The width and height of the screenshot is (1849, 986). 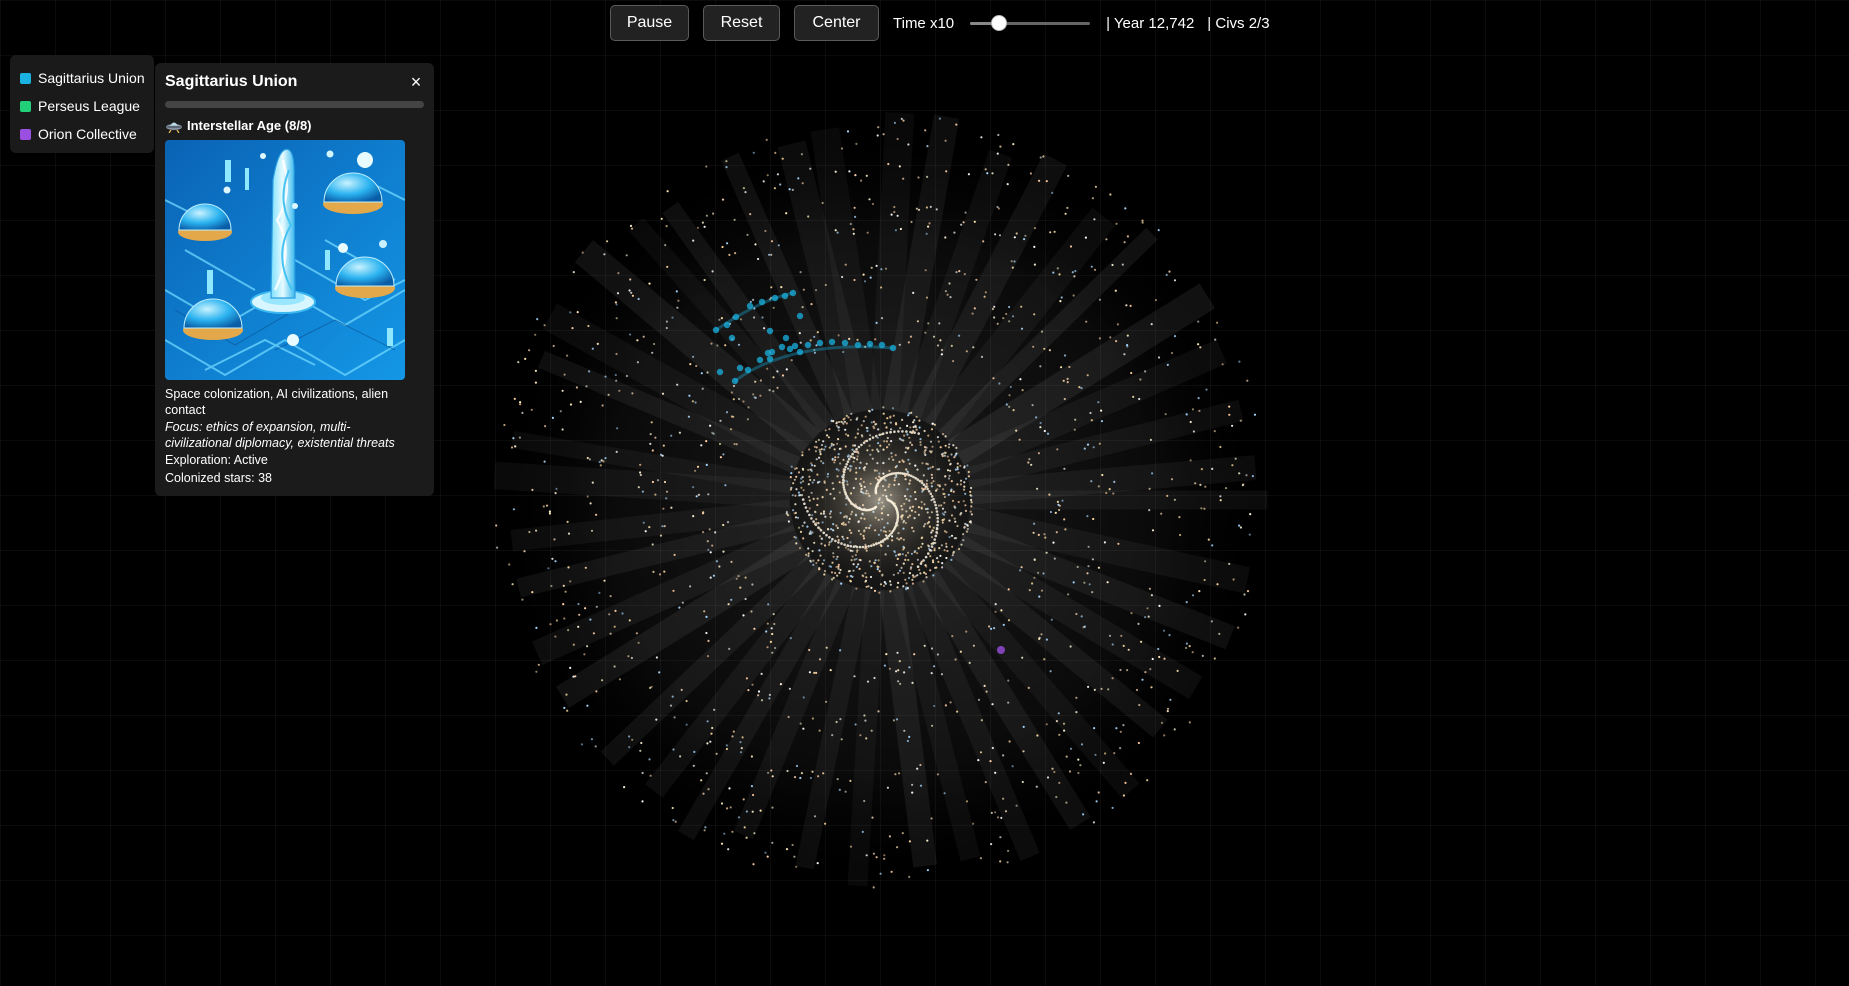 I want to click on close-icon: ×, so click(x=416, y=82).